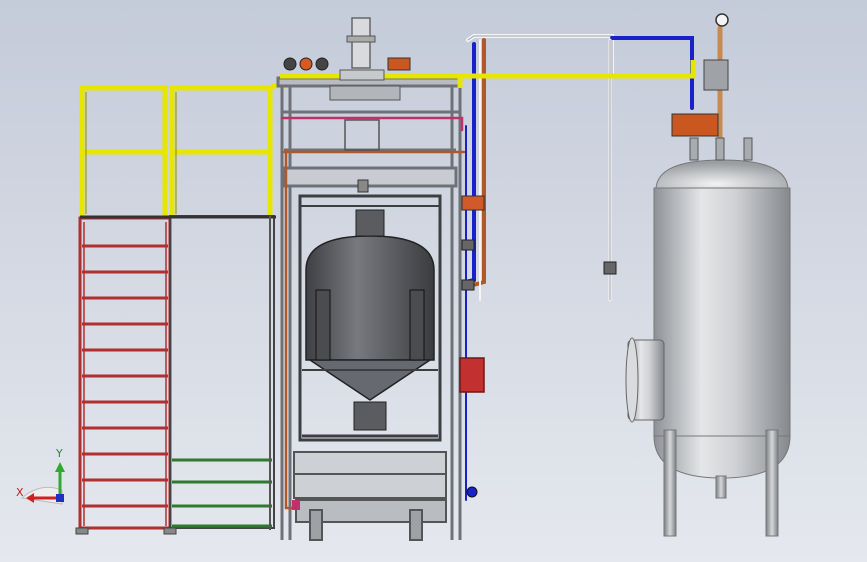  Describe the element at coordinates (40, 476) in the screenshot. I see `coordinate-triad: Y X` at that location.